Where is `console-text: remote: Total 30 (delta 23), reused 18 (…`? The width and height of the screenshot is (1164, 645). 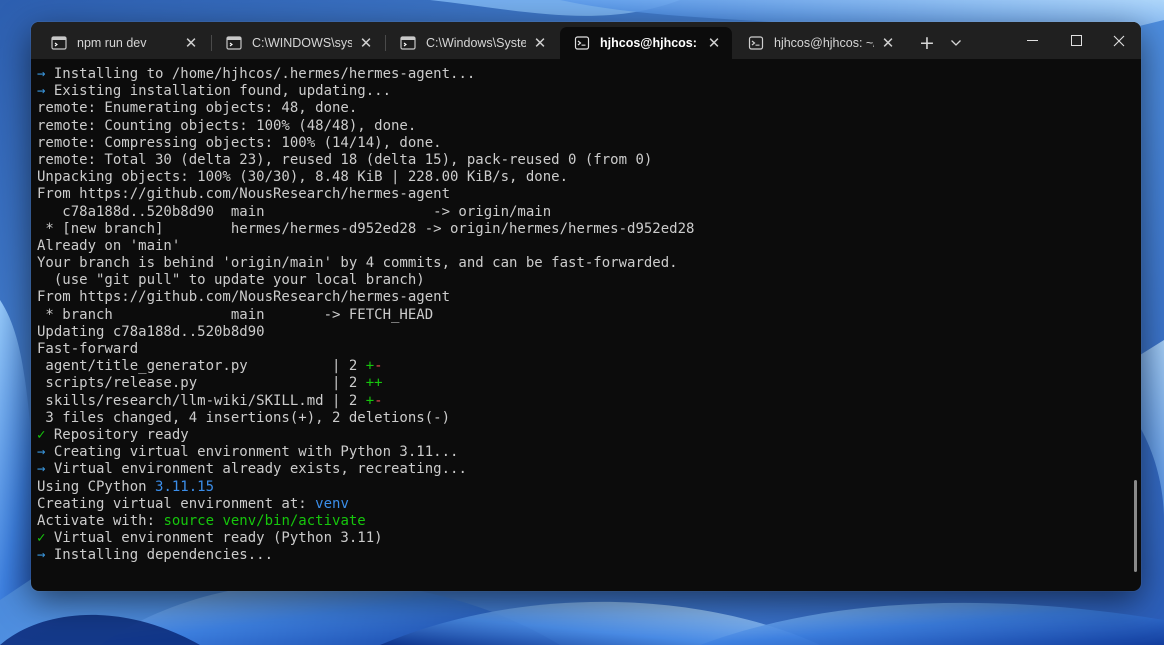
console-text: remote: Total 30 (delta 23), reused 18 (… is located at coordinates (345, 159).